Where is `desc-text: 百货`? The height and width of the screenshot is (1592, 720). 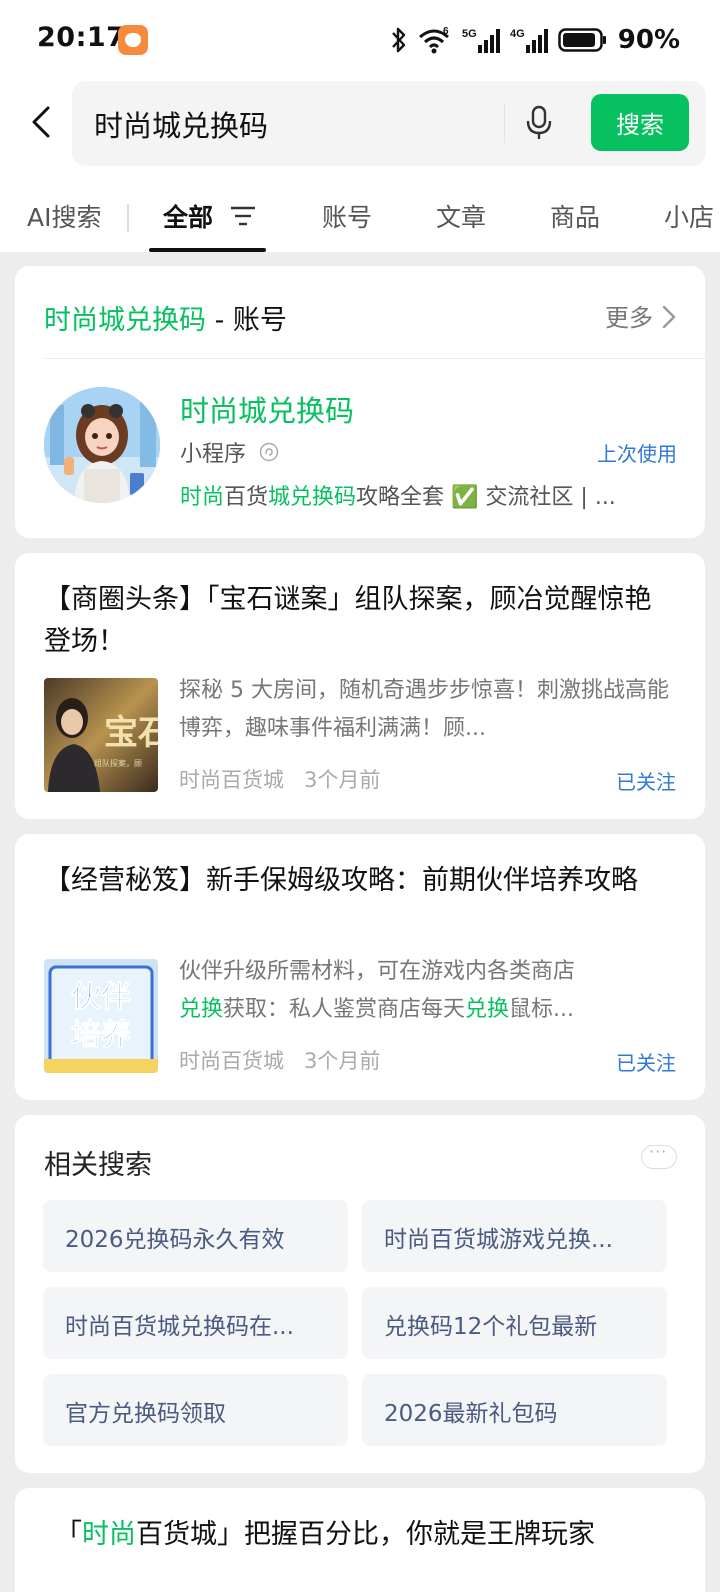
desc-text: 百货 is located at coordinates (246, 497).